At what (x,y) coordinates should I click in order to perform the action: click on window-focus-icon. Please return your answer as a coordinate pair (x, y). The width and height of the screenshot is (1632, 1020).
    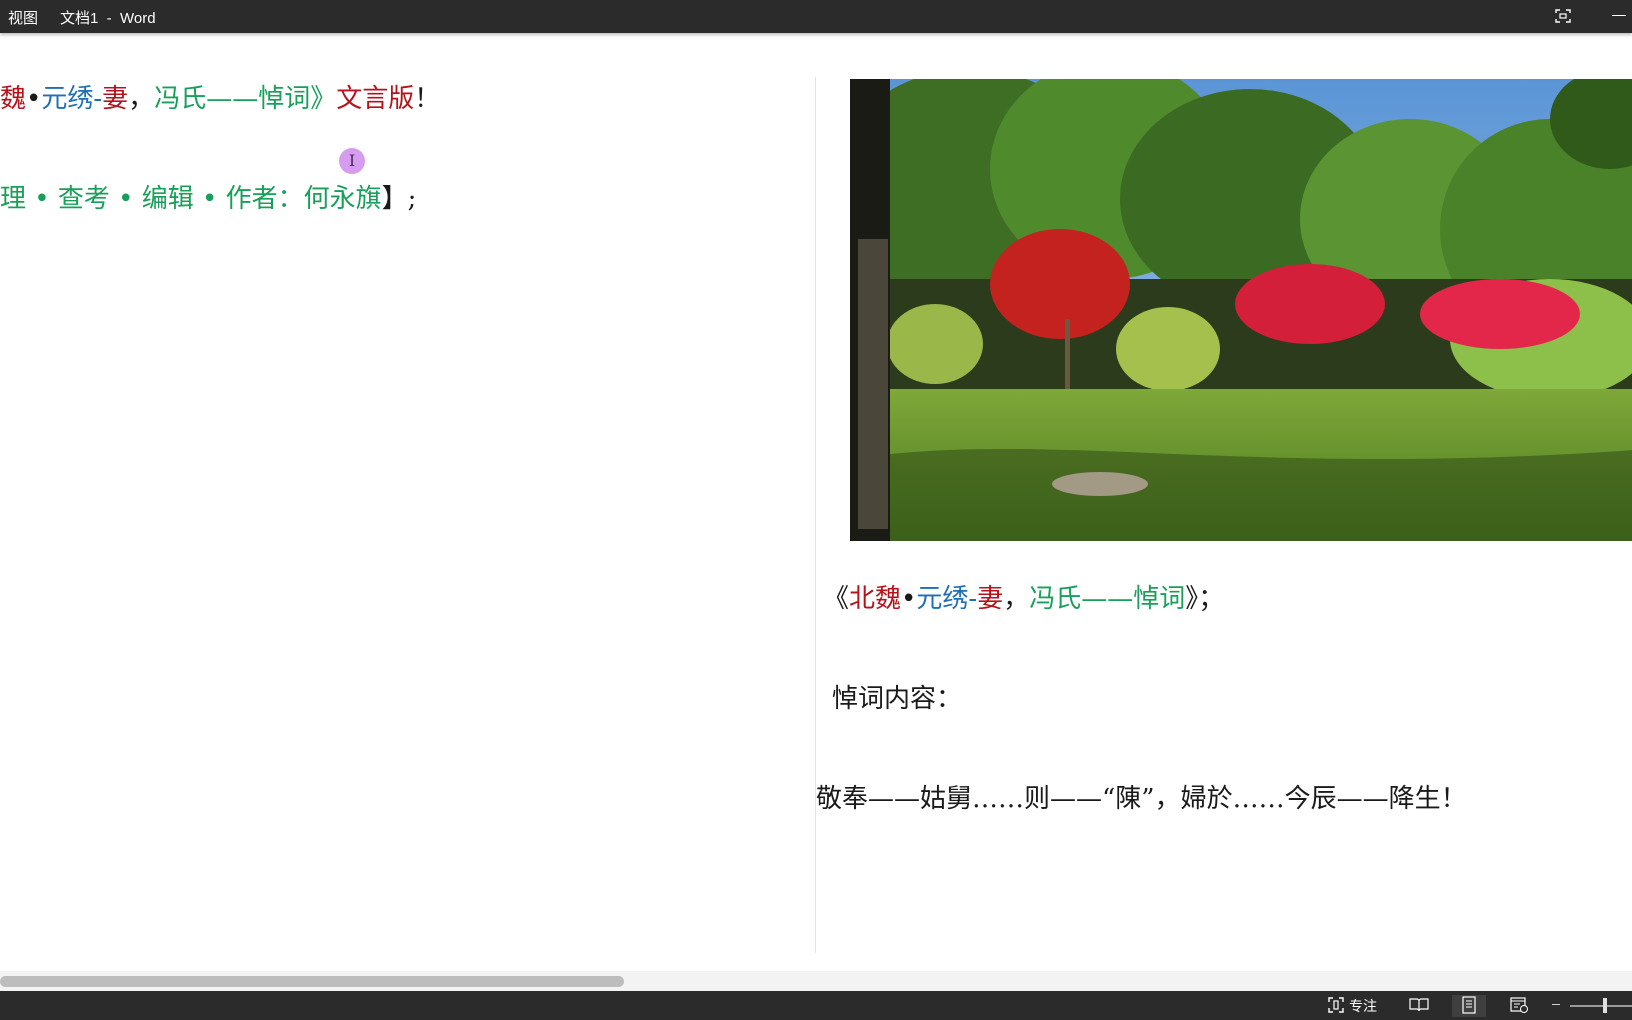
    Looking at the image, I should click on (1563, 16).